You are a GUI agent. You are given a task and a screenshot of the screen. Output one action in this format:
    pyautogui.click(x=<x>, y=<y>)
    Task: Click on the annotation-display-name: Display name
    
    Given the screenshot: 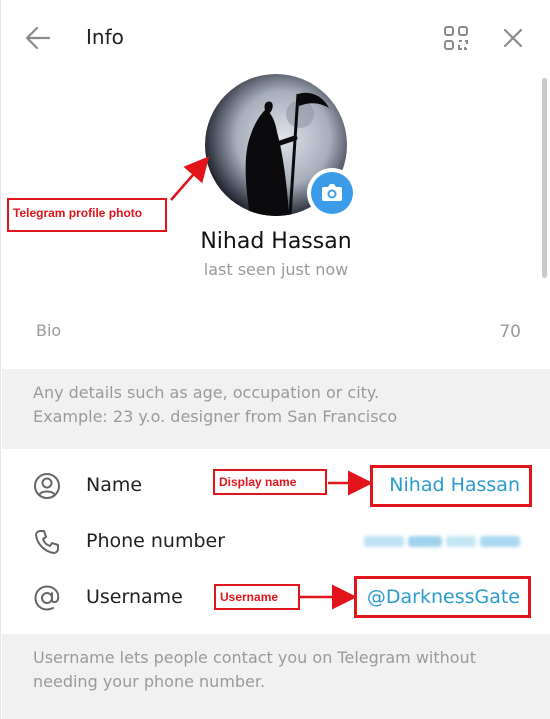 What is the action you would take?
    pyautogui.click(x=270, y=482)
    